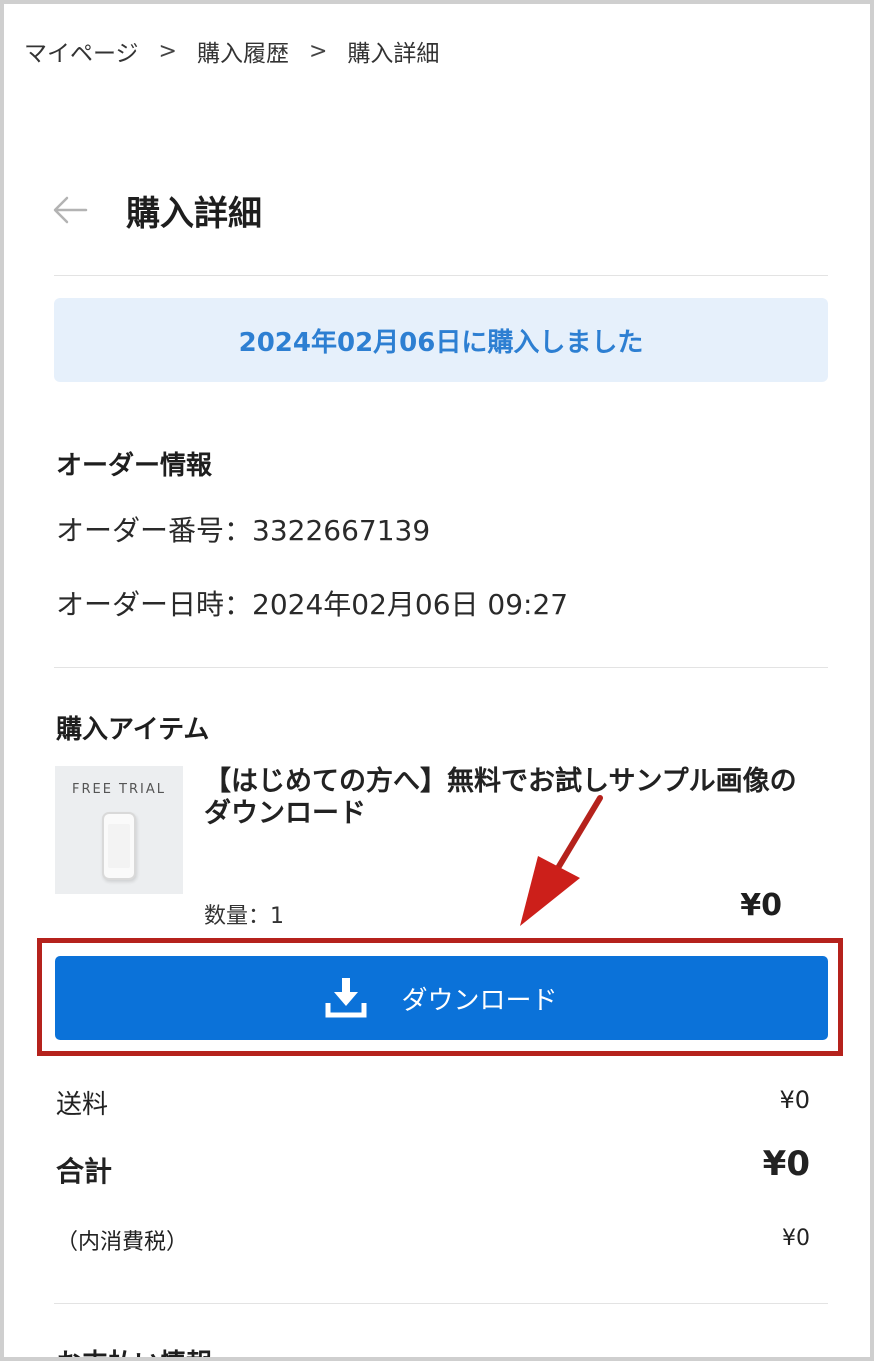  I want to click on download-icon, so click(346, 998).